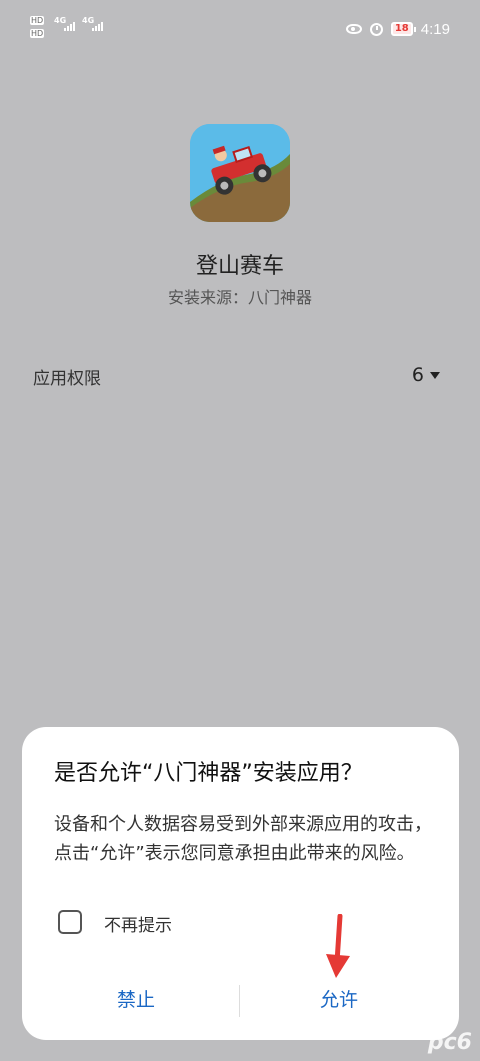 The image size is (480, 1061). What do you see at coordinates (208, 773) in the screenshot?
I see `dialog-title: 是否允许“八门神器”安装应用？` at bounding box center [208, 773].